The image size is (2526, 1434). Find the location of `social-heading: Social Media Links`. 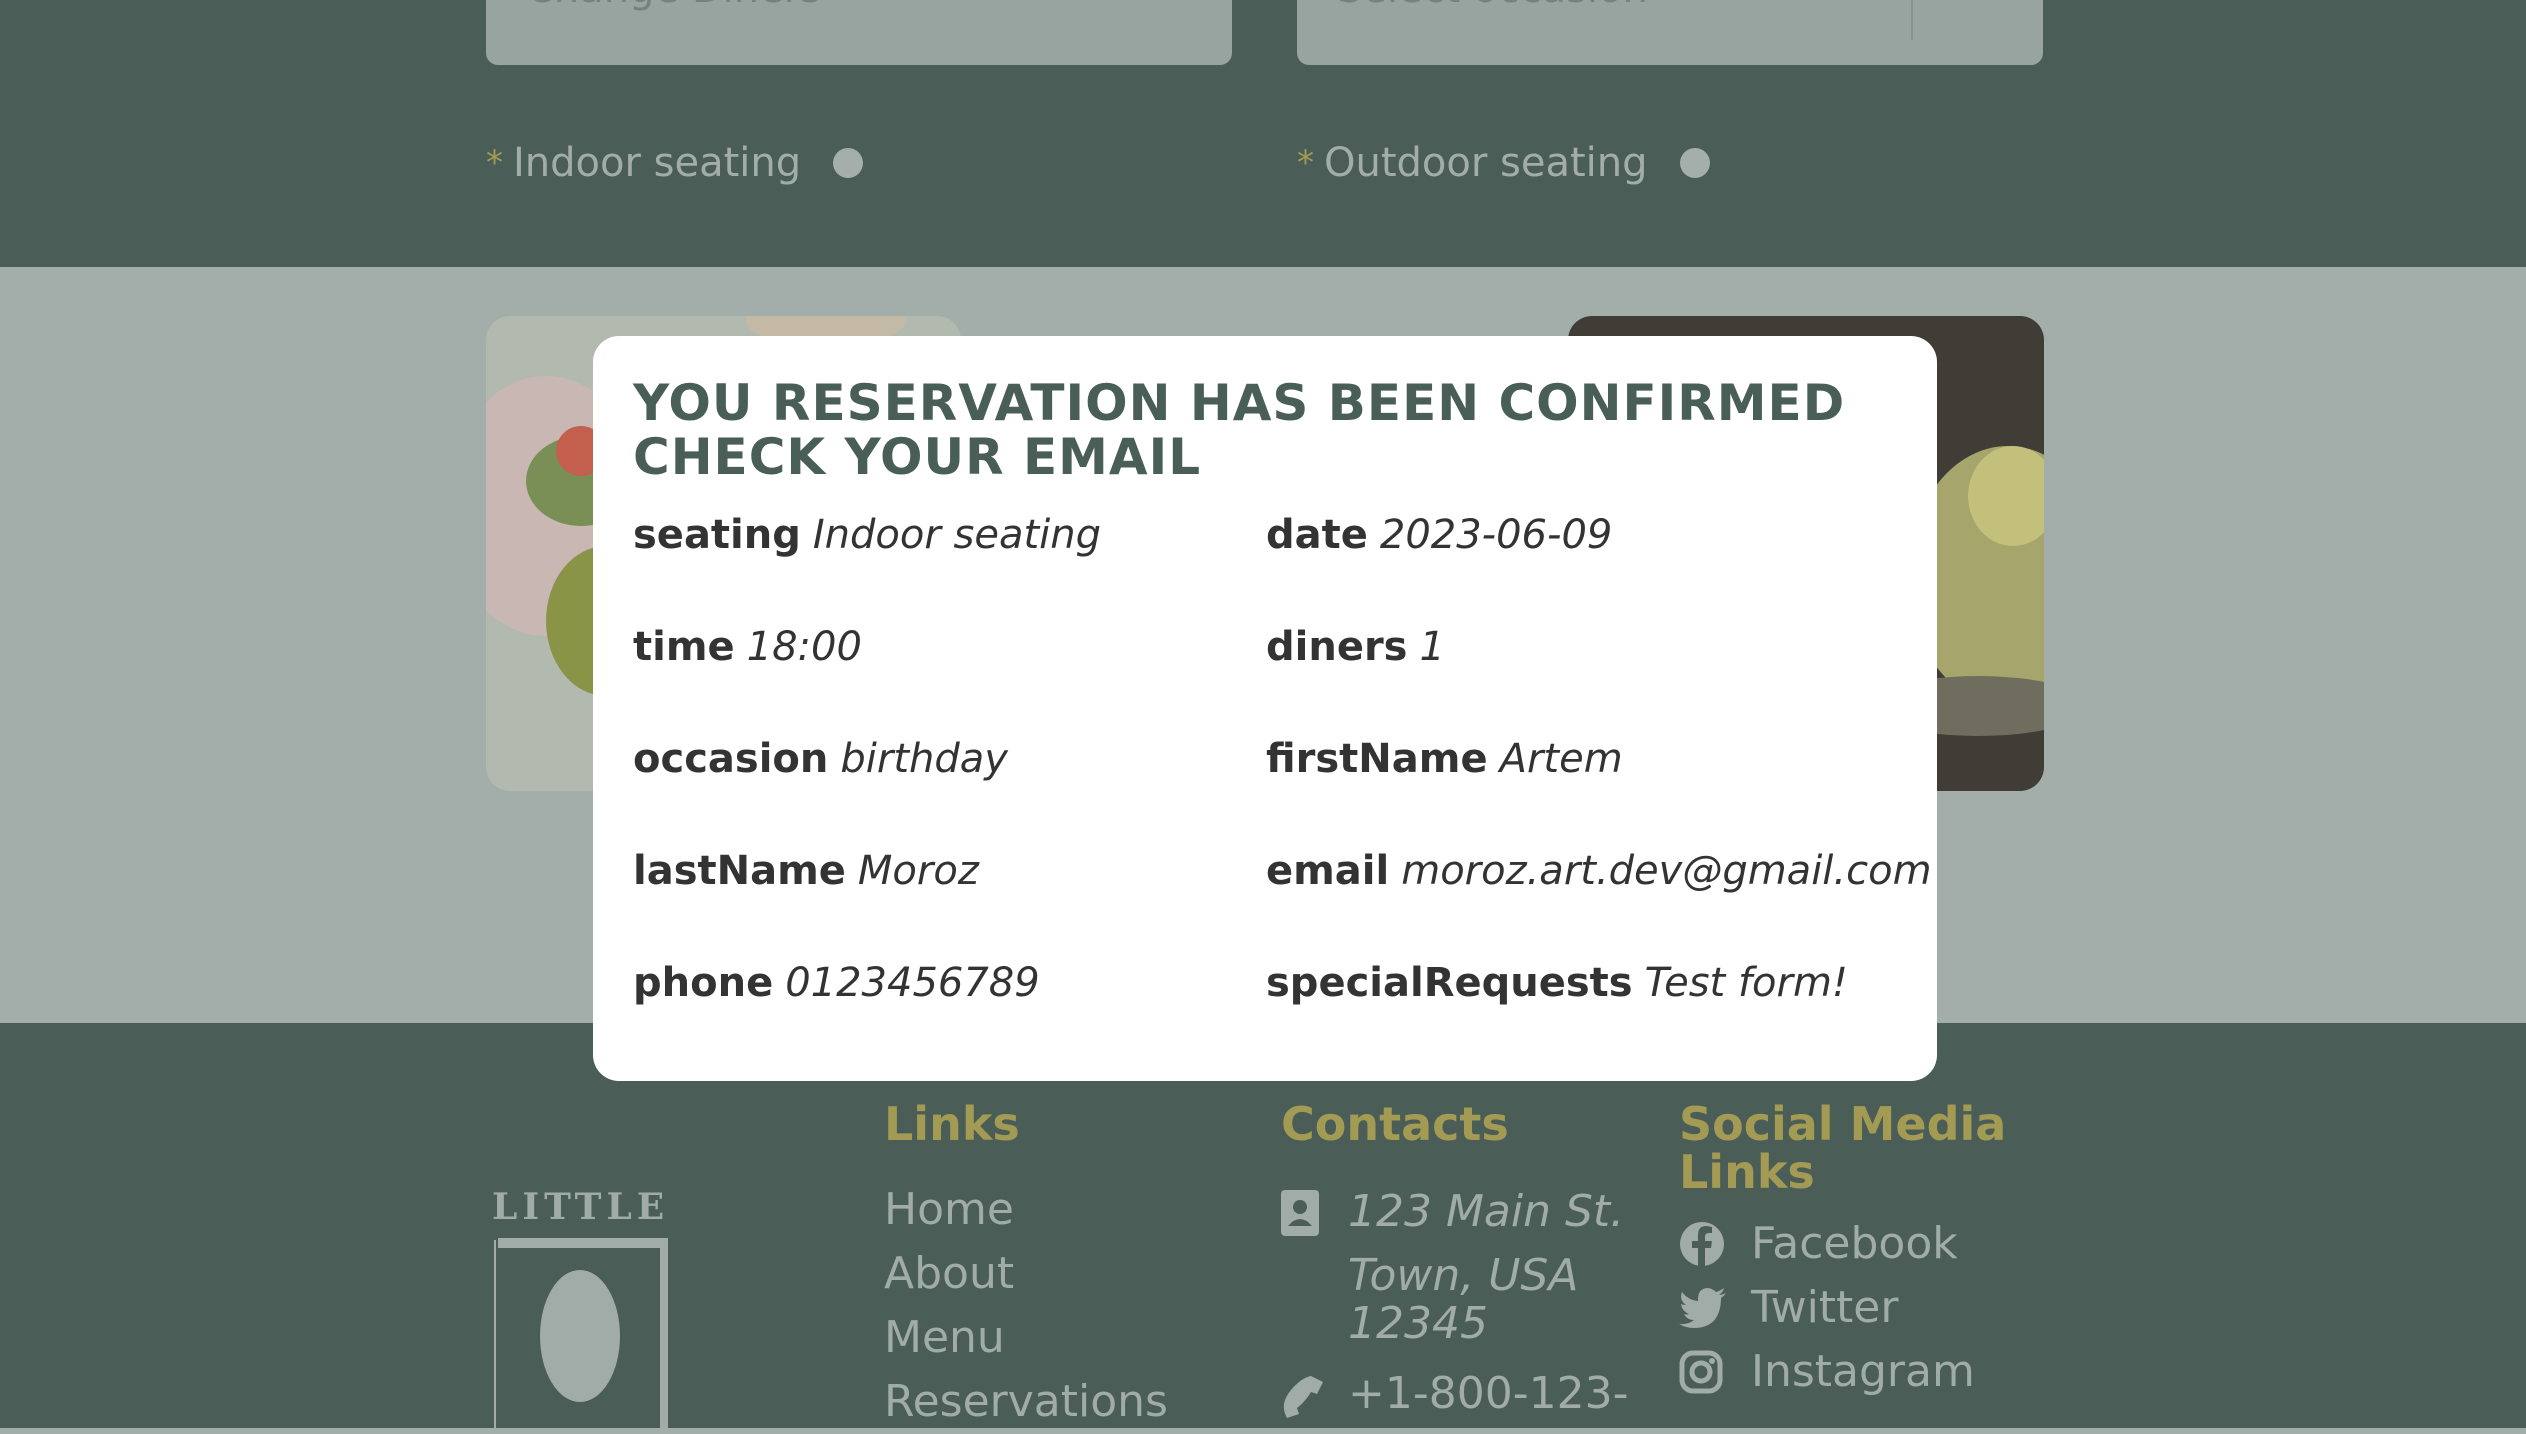

social-heading: Social Media Links is located at coordinates (1842, 1148).